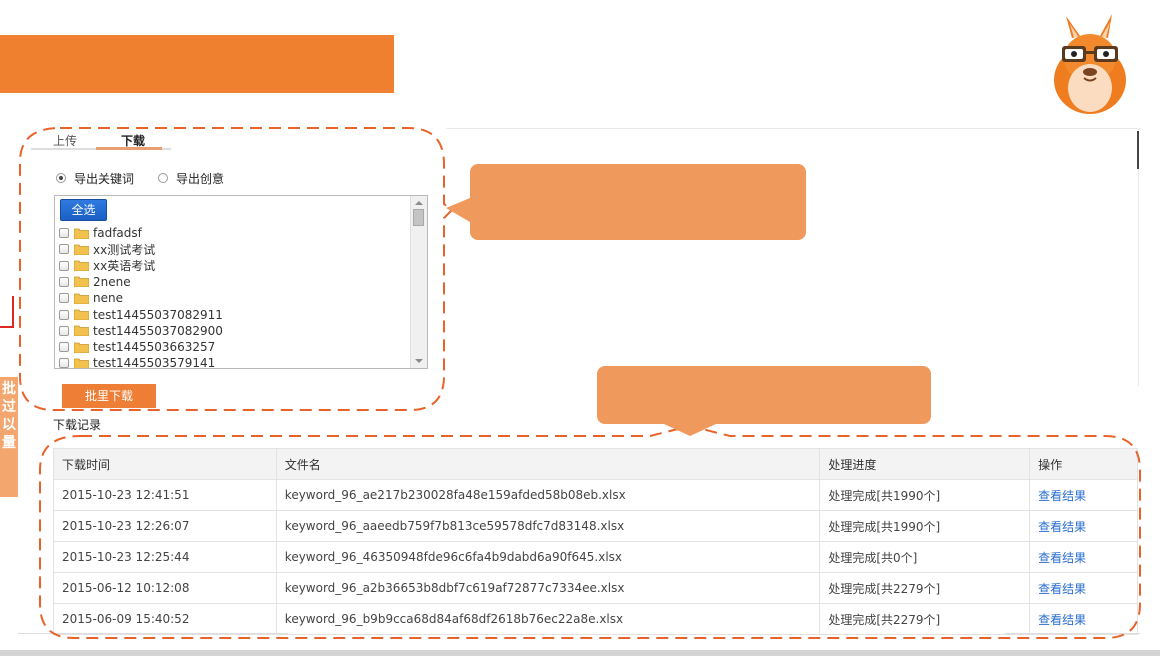  Describe the element at coordinates (112, 281) in the screenshot. I see `tree-item-label: 2nene` at that location.